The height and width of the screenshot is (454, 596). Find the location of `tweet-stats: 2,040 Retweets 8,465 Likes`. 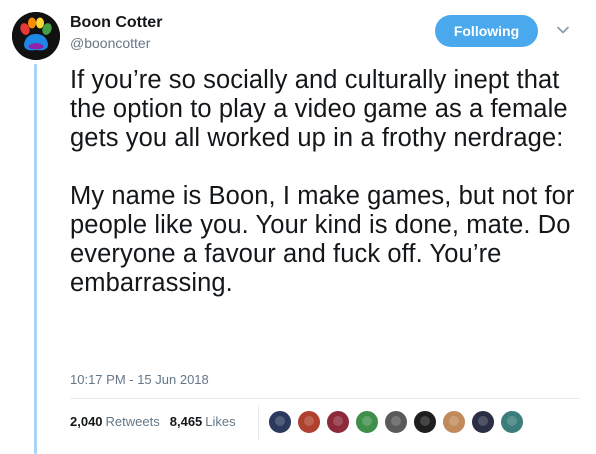

tweet-stats: 2,040 Retweets 8,465 Likes is located at coordinates (158, 421).